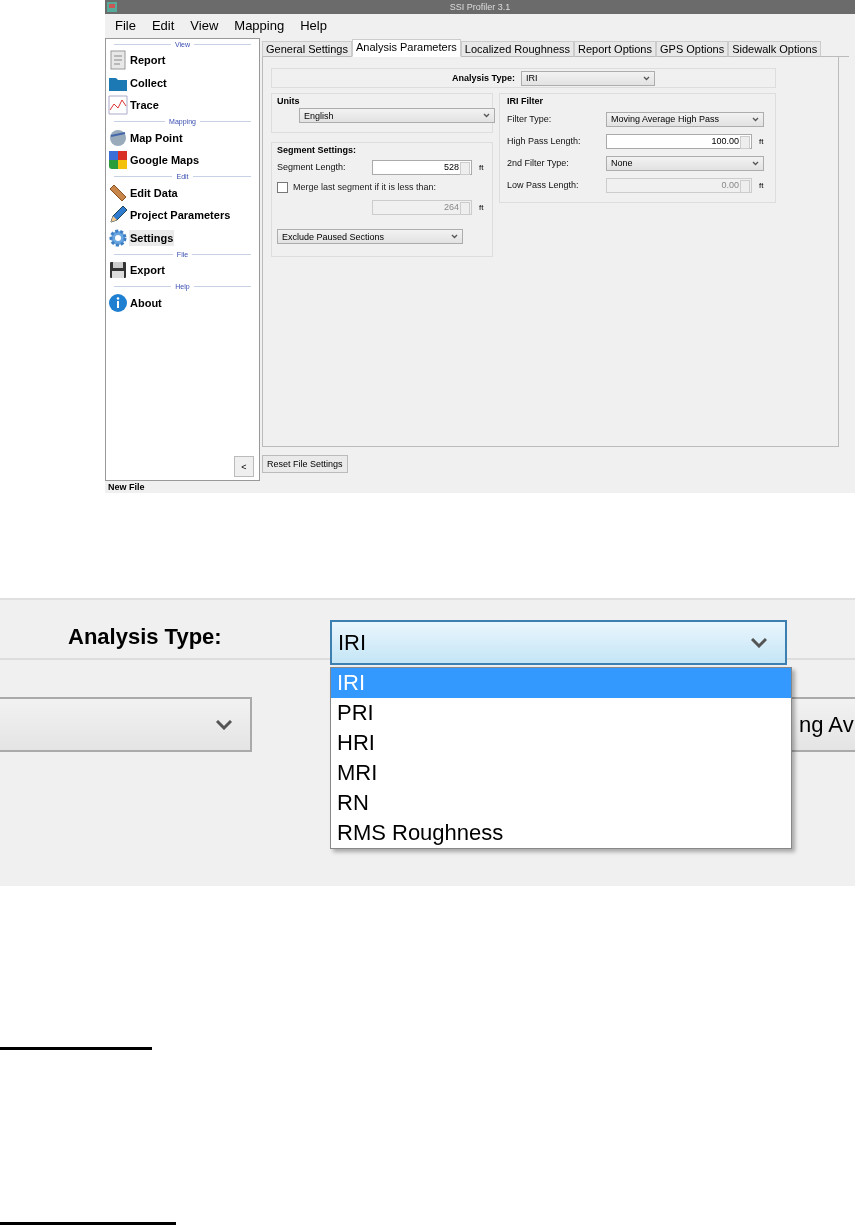 The height and width of the screenshot is (1226, 855). What do you see at coordinates (685, 119) in the screenshot?
I see `filter-dropdown: Moving Average High Pass` at bounding box center [685, 119].